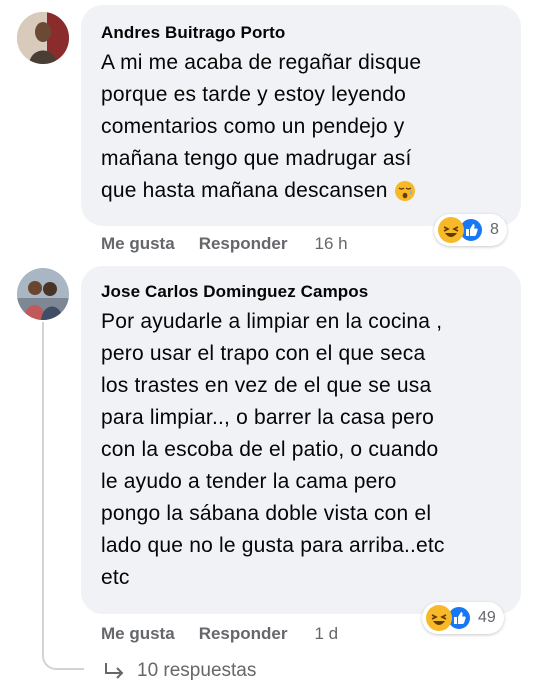 The height and width of the screenshot is (700, 558). What do you see at coordinates (114, 671) in the screenshot?
I see `reply-arrow-icon` at bounding box center [114, 671].